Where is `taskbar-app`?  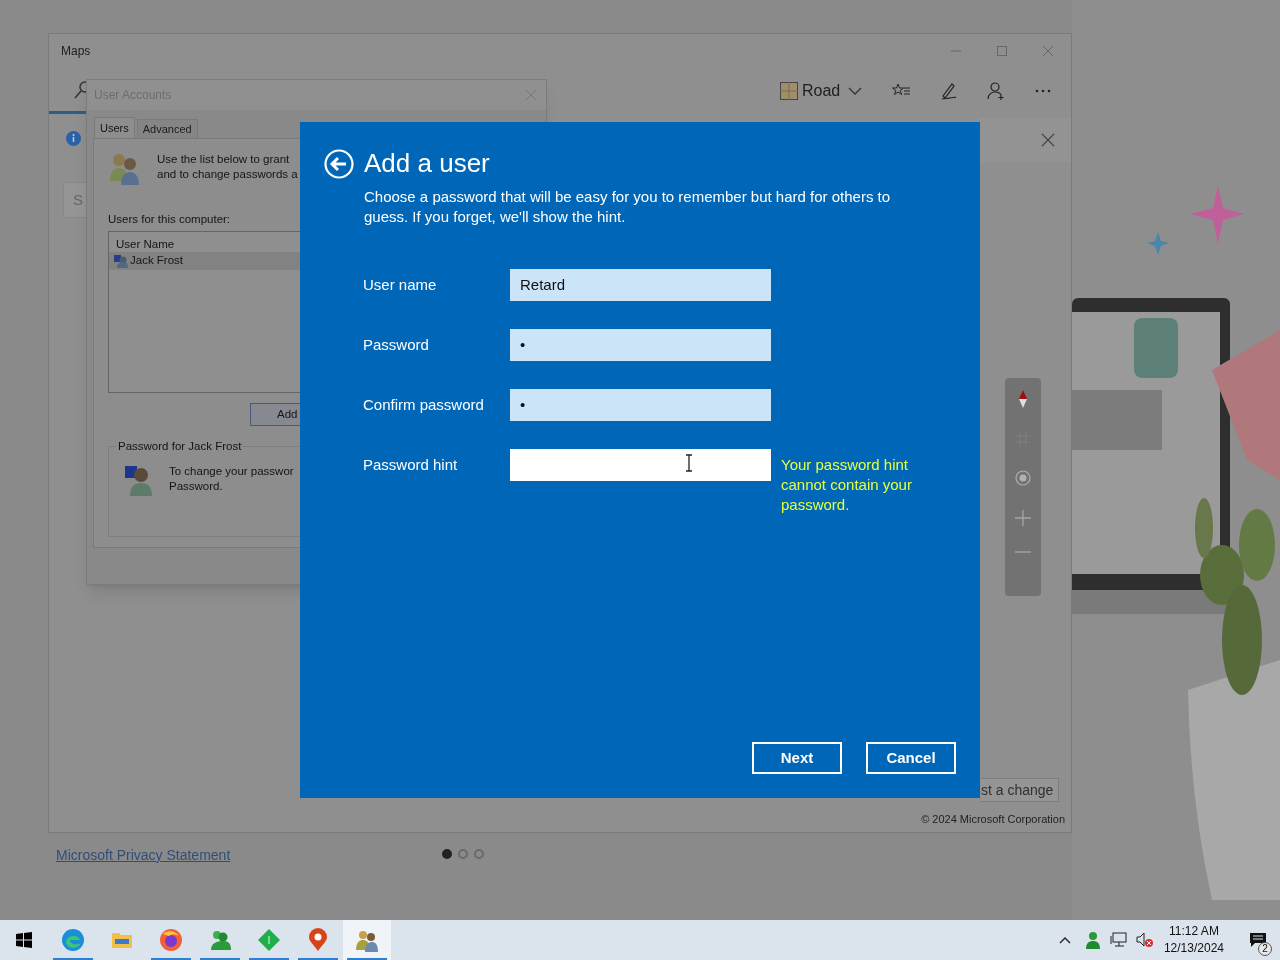
taskbar-app is located at coordinates (367, 940).